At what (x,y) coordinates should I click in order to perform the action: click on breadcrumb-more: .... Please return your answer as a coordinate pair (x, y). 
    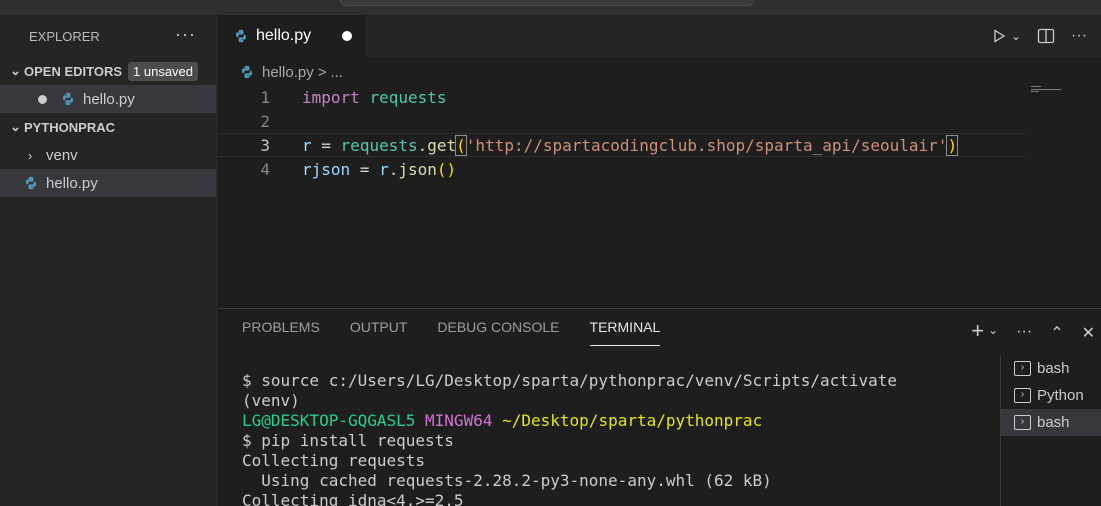
    Looking at the image, I should click on (336, 72).